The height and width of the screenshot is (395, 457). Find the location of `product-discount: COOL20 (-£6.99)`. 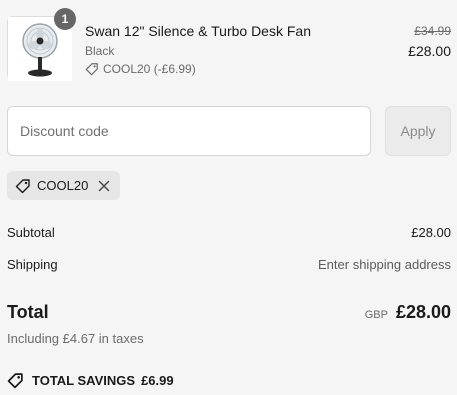

product-discount: COOL20 (-£6.99) is located at coordinates (140, 69).